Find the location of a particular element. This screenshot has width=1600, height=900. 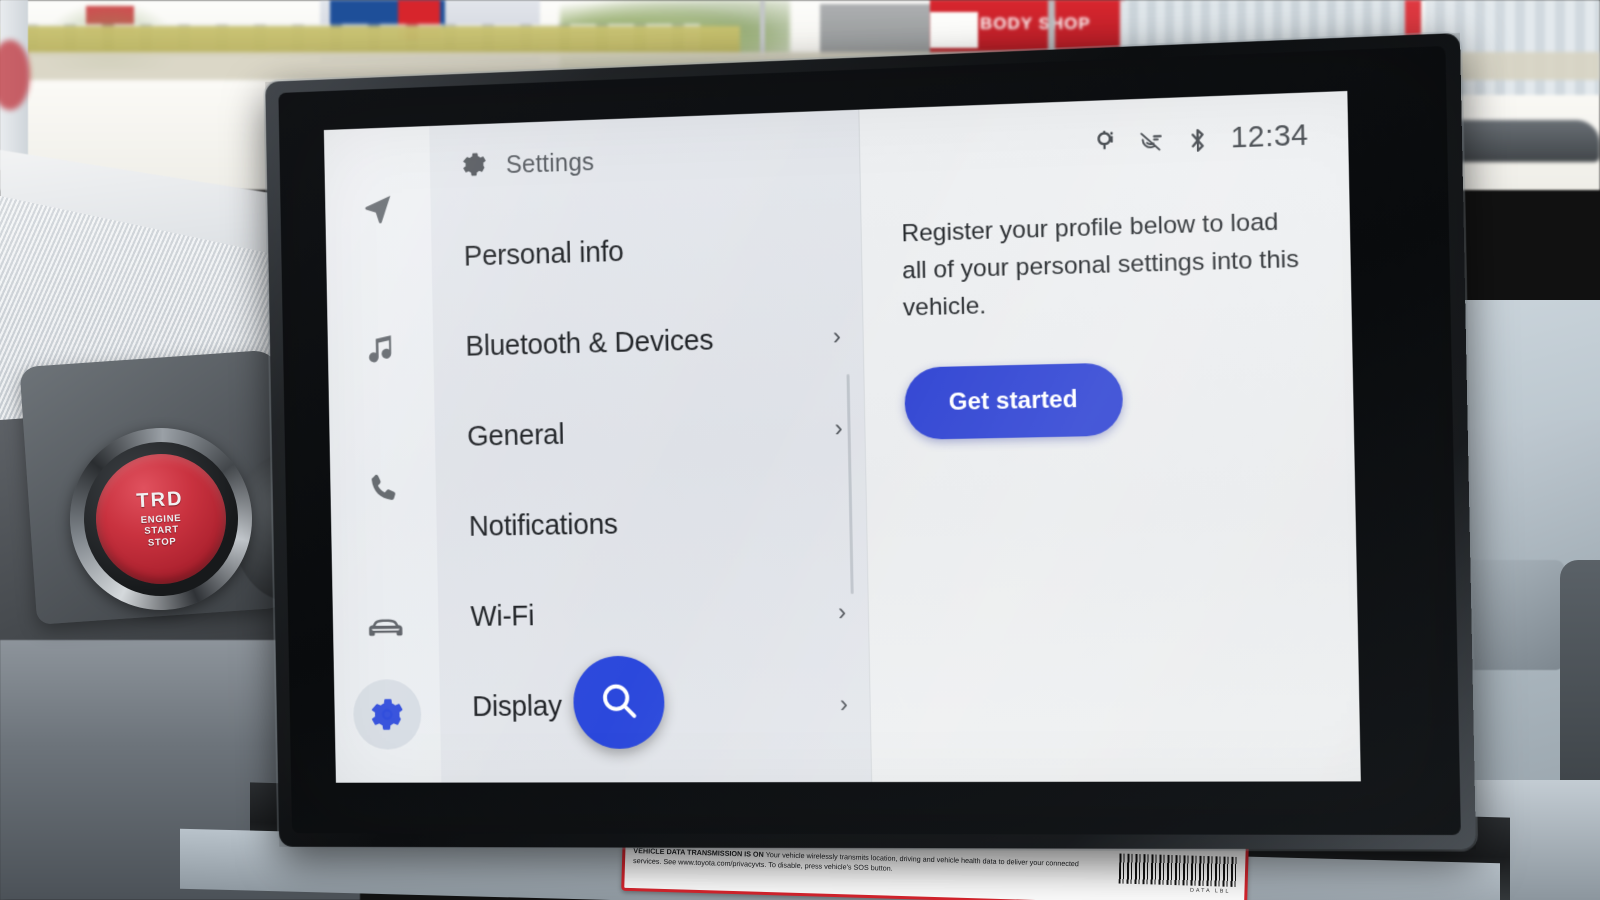

menu-item-general: General › is located at coordinates (649, 433).